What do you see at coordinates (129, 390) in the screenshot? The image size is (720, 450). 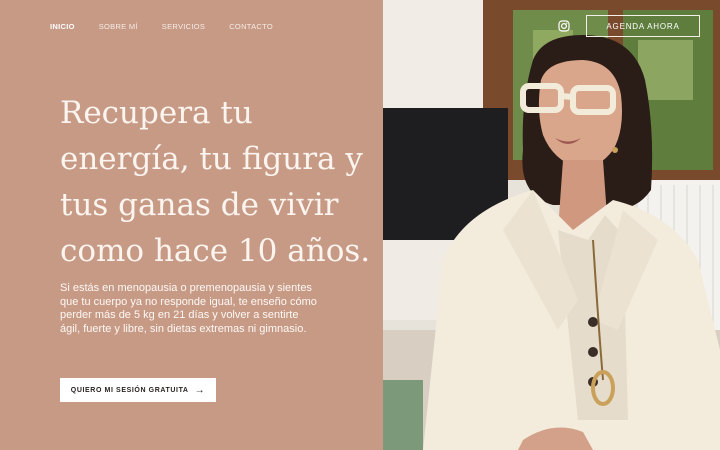 I see `cta-label: QUIERO MI SESIÓN GRATUITA` at bounding box center [129, 390].